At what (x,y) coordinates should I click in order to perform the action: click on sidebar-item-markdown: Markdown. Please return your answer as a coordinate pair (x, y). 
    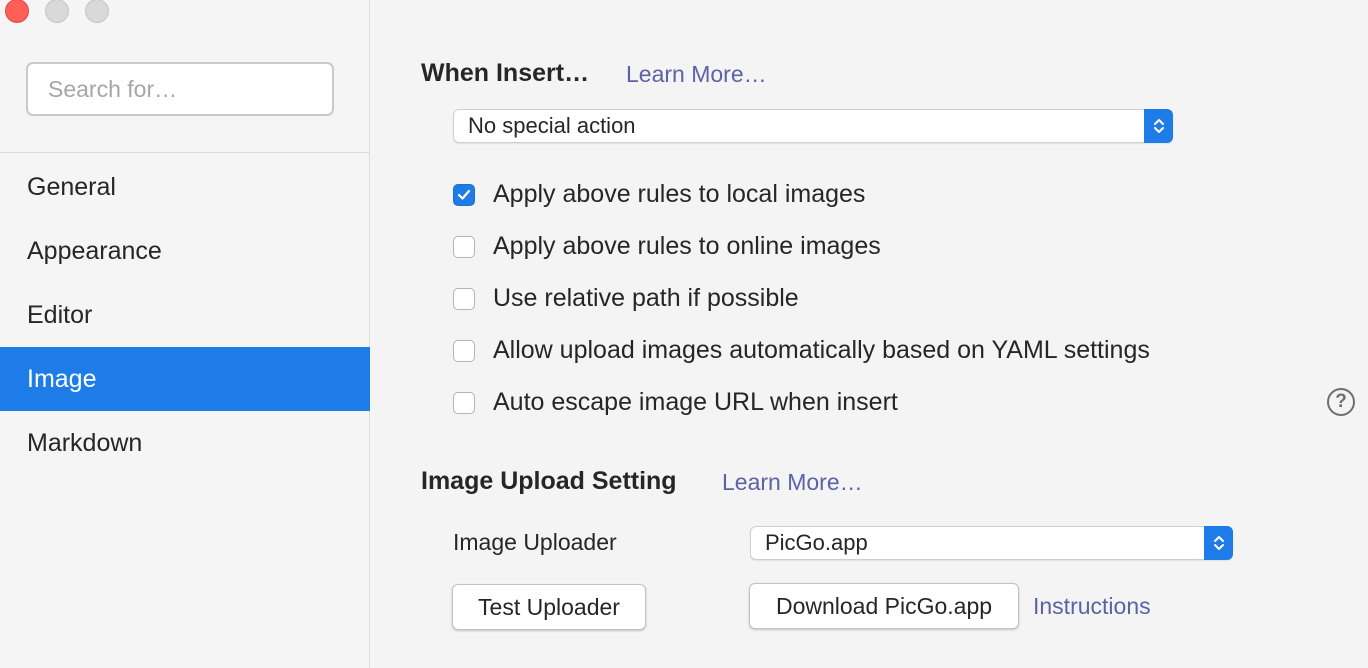
    Looking at the image, I should click on (185, 443).